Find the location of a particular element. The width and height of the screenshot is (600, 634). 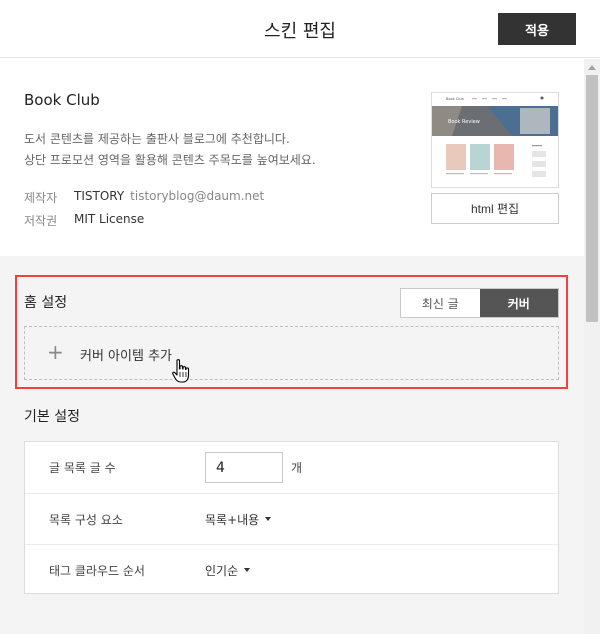

thumb-brand-text: Book Club is located at coordinates (455, 99).